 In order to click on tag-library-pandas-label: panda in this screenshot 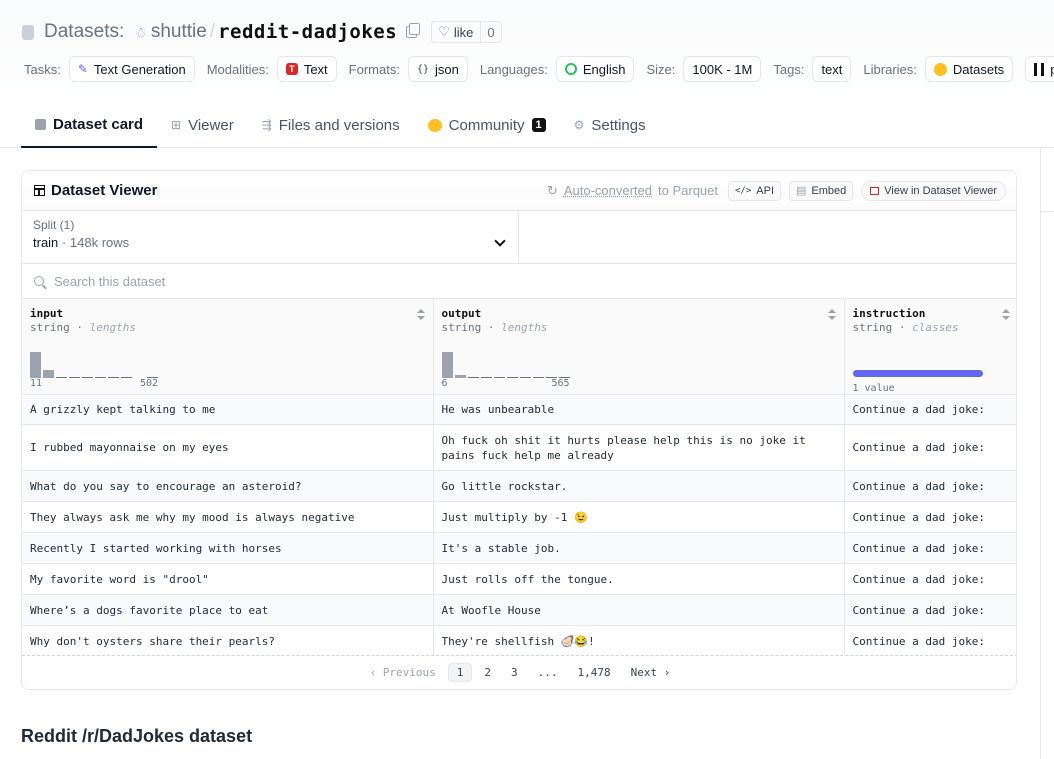, I will do `click(1052, 69)`.